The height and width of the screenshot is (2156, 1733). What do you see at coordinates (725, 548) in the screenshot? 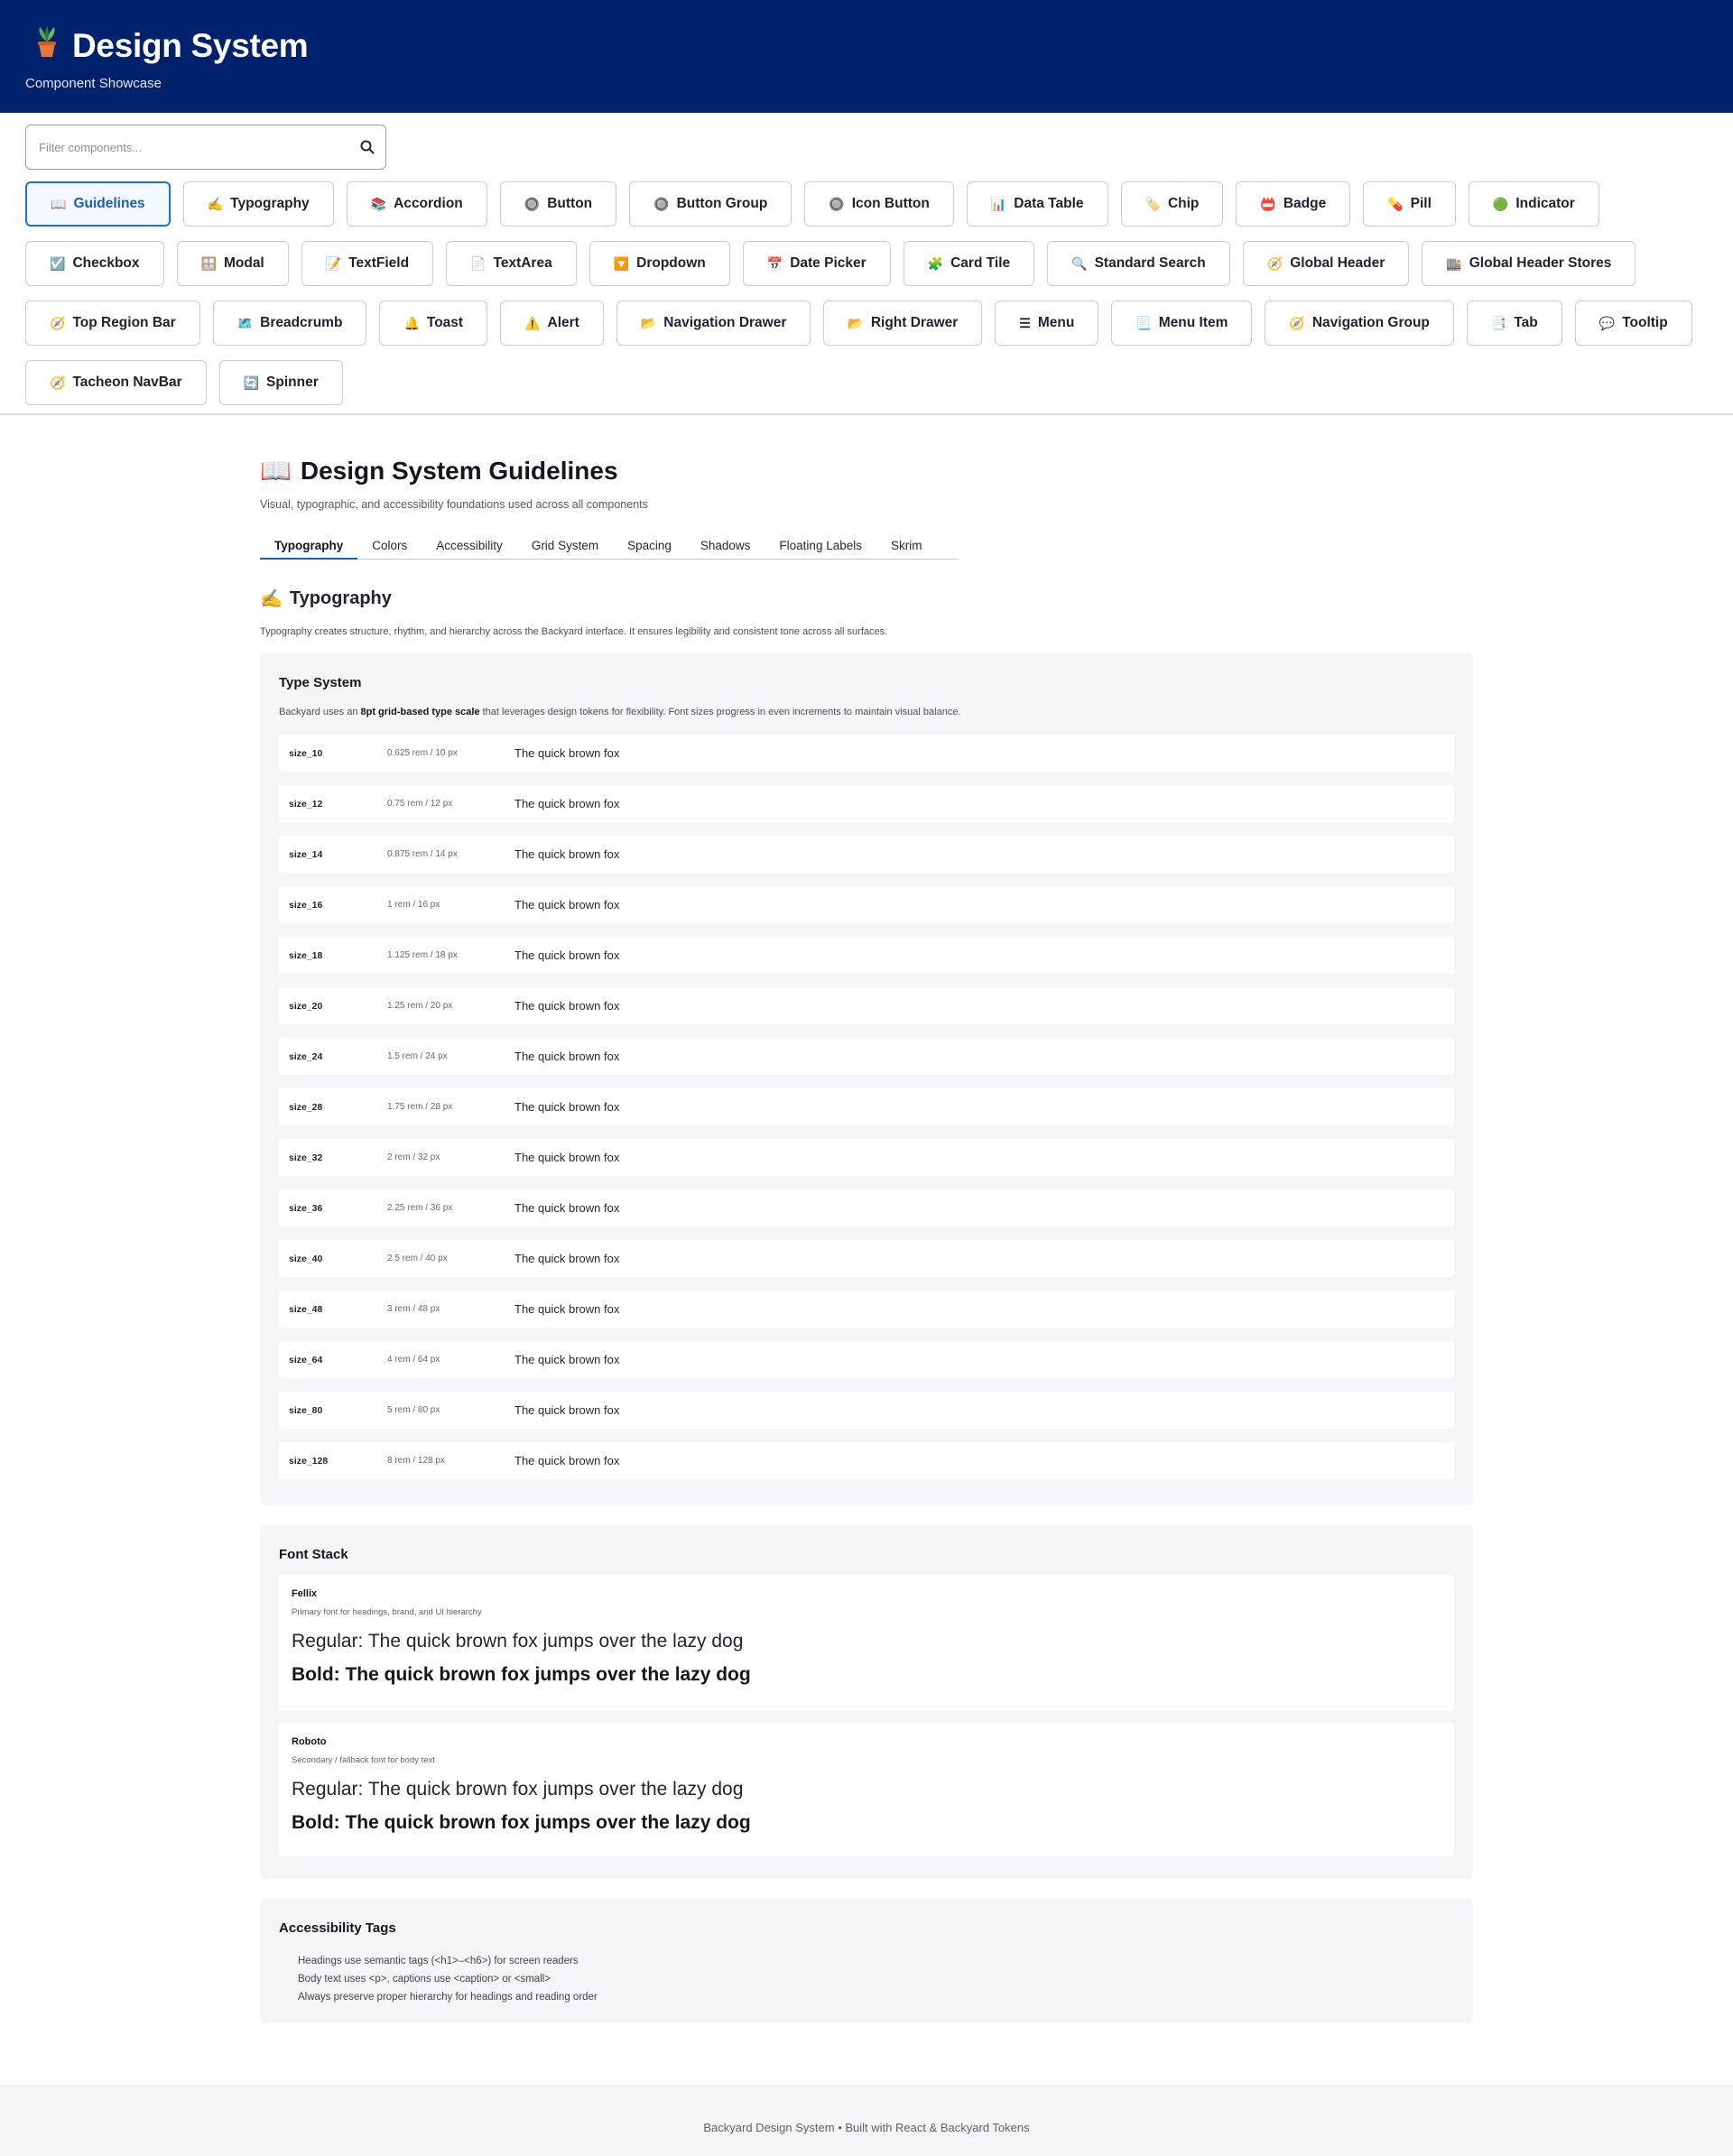
I see `tab-shadows: Shadows` at bounding box center [725, 548].